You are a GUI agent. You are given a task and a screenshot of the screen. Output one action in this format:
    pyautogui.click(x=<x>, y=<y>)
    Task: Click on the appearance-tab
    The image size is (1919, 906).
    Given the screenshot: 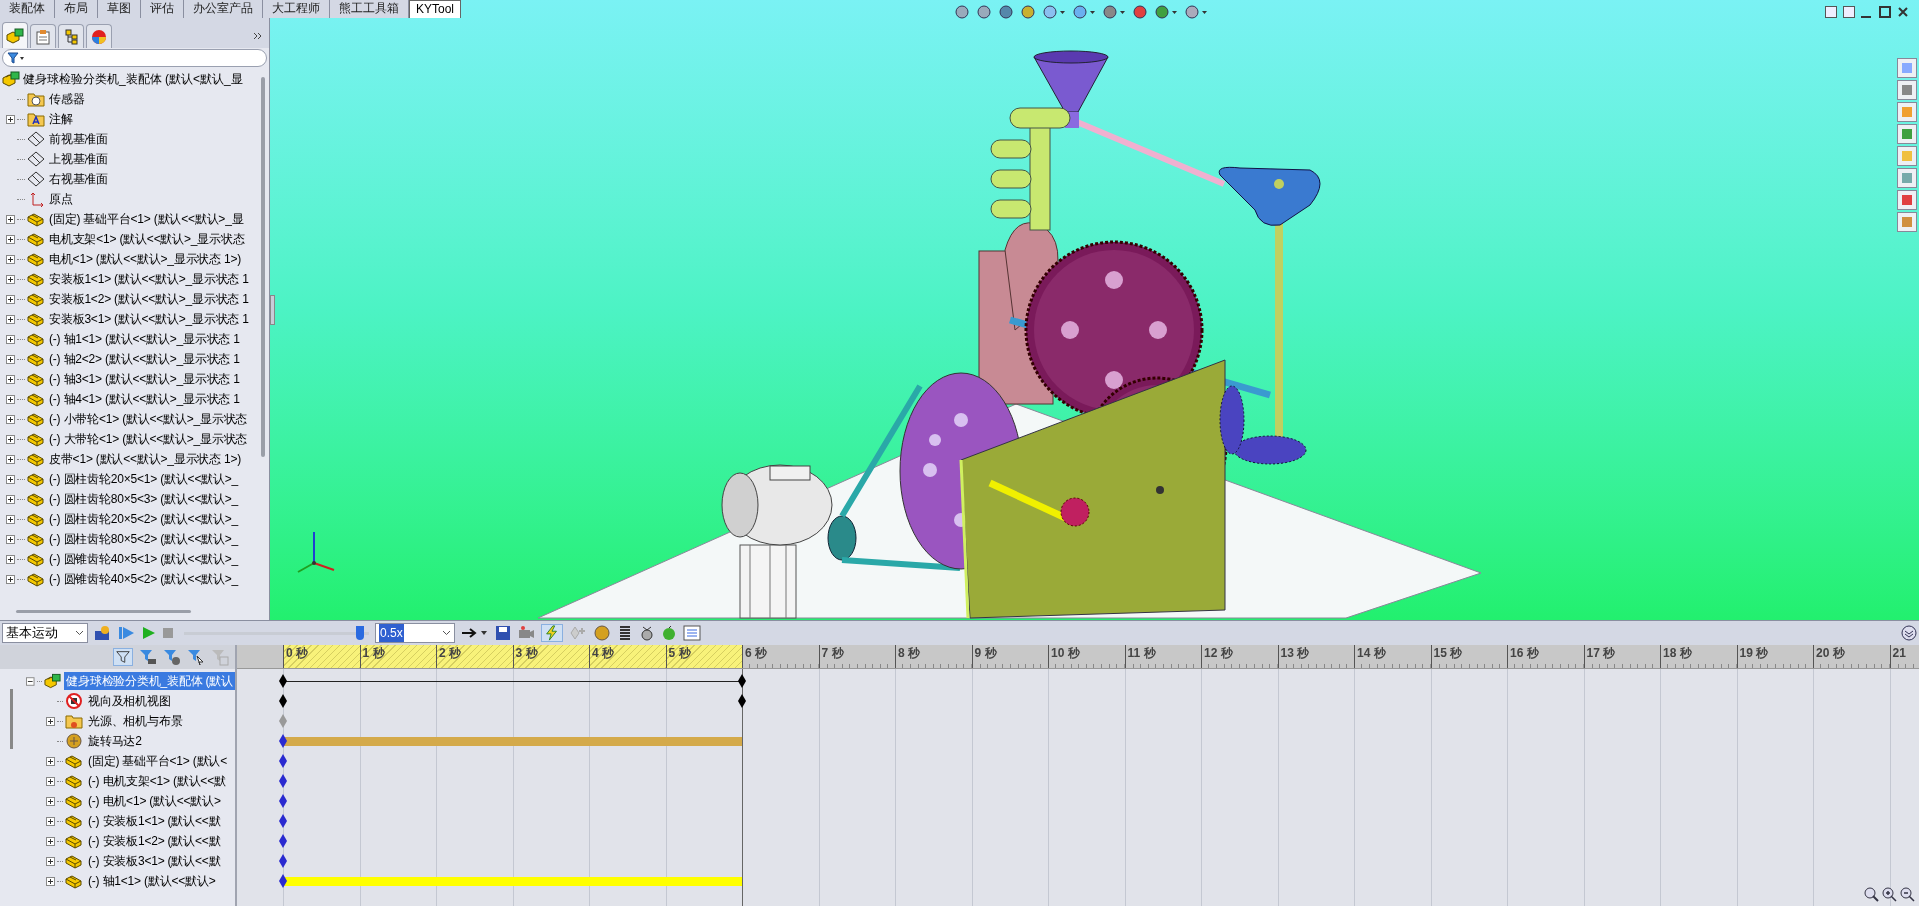 What is the action you would take?
    pyautogui.click(x=99, y=36)
    